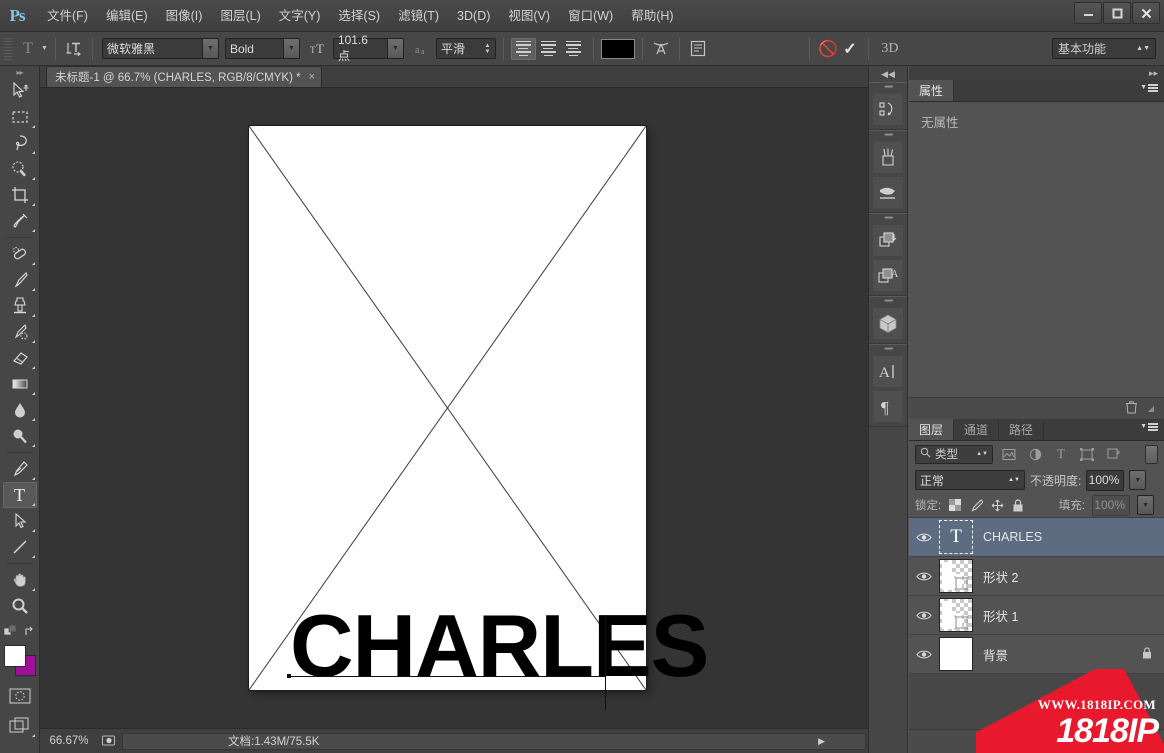 The width and height of the screenshot is (1164, 753). Describe the element at coordinates (1035, 454) in the screenshot. I see `adjustment-filter-icon` at that location.